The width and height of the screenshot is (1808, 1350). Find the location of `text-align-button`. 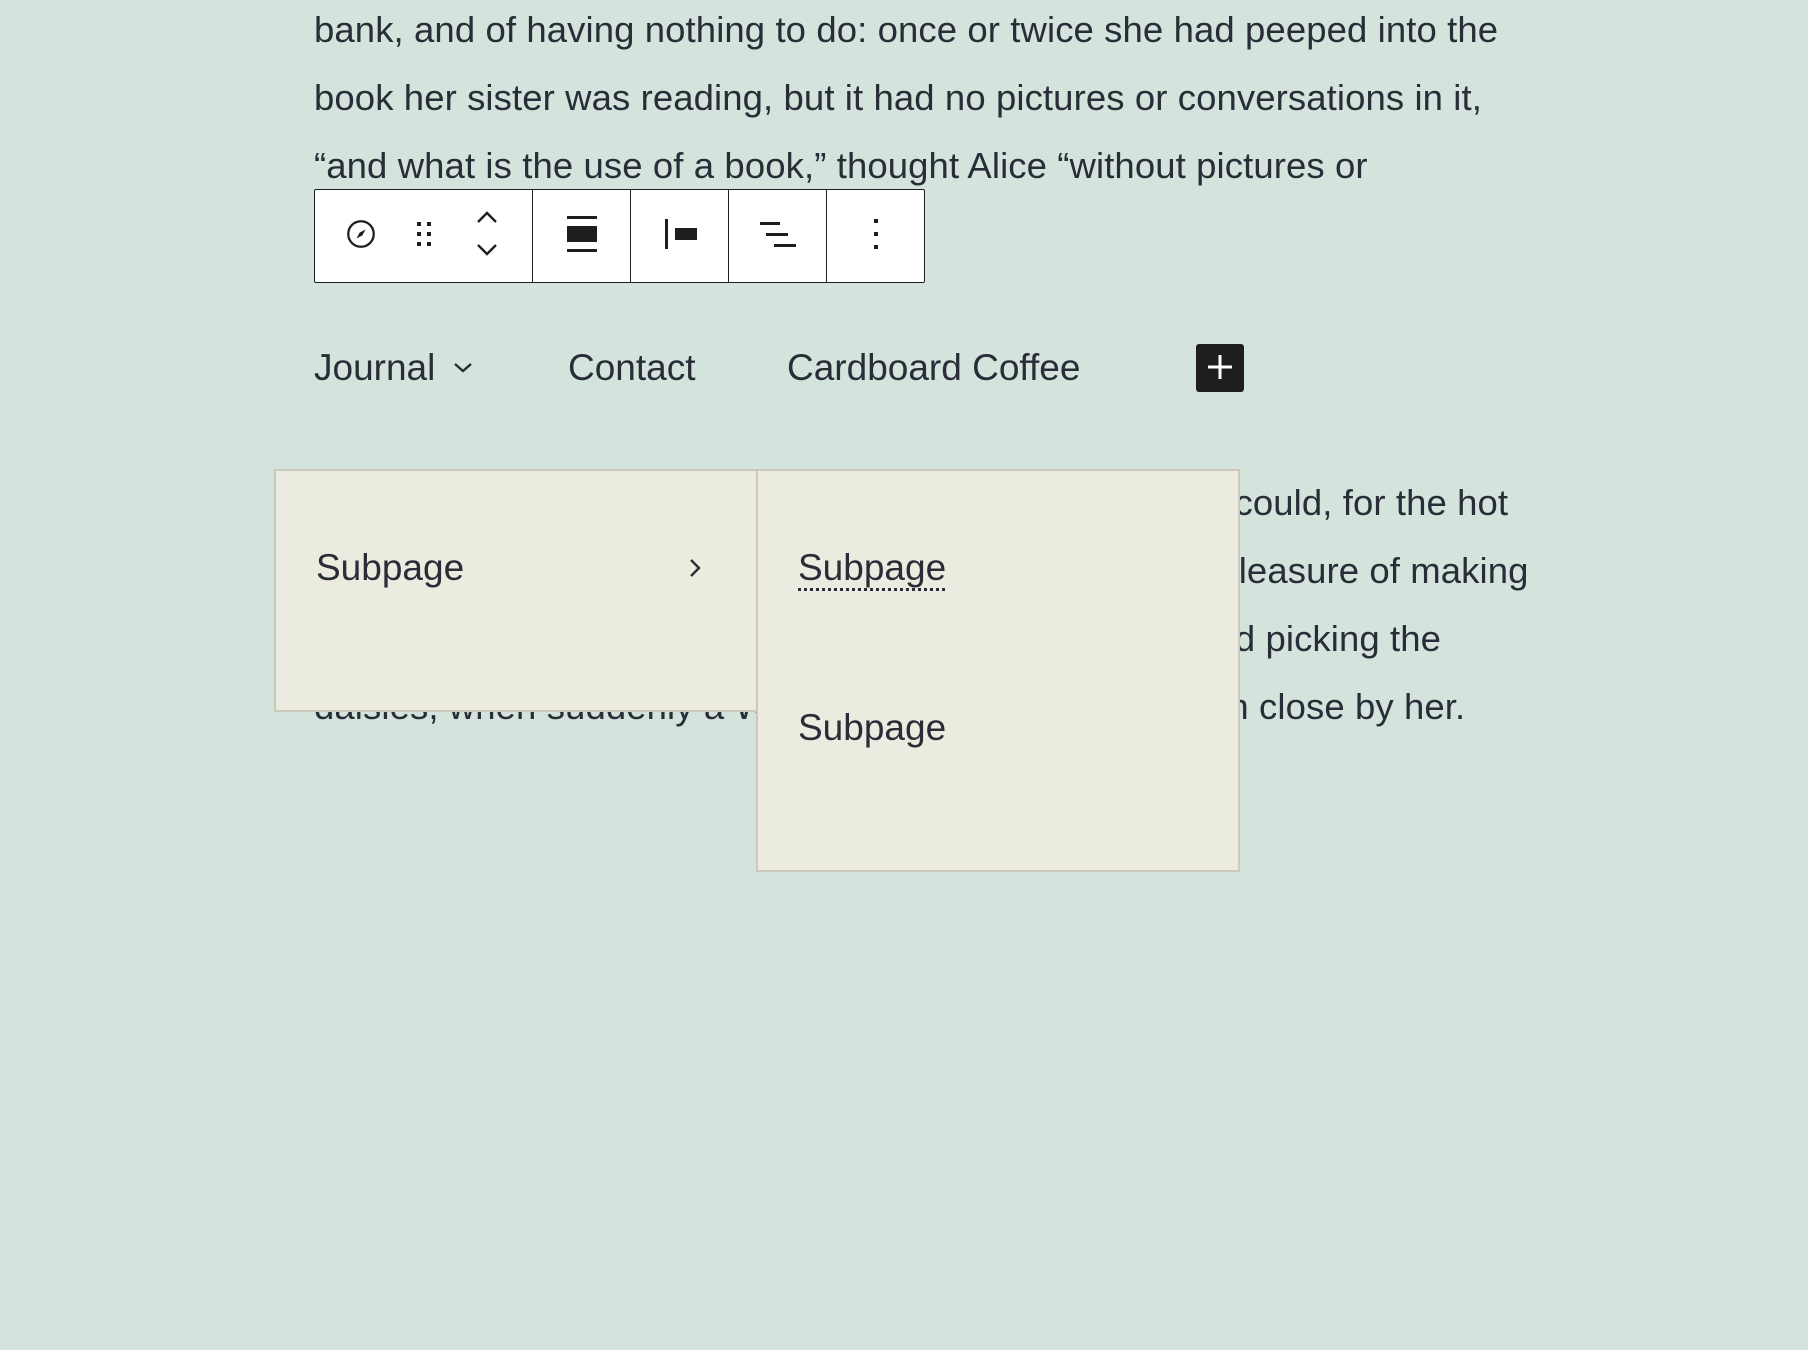

text-align-button is located at coordinates (778, 236).